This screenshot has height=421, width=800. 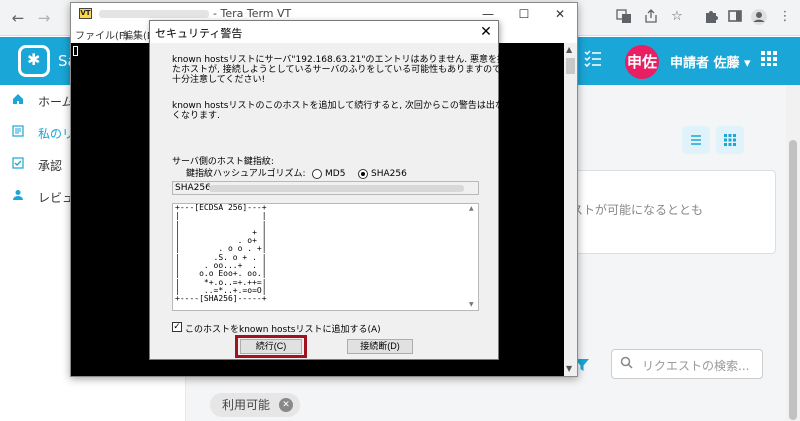 I want to click on radio-md5, so click(x=317, y=174).